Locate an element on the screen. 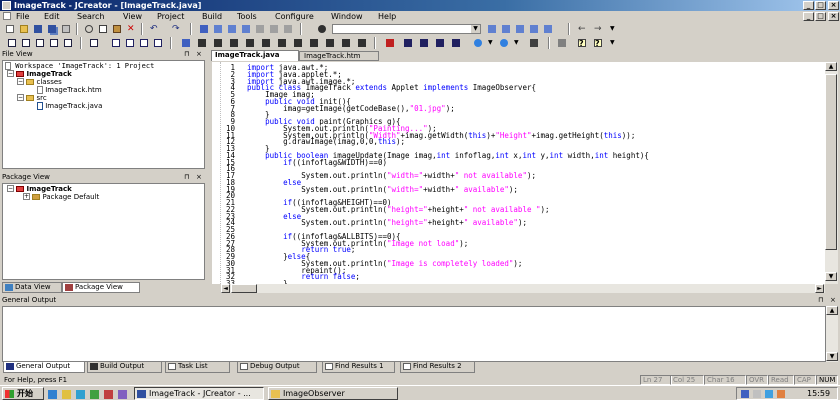 This screenshot has height=400, width=840. menu-search: Search is located at coordinates (90, 16).